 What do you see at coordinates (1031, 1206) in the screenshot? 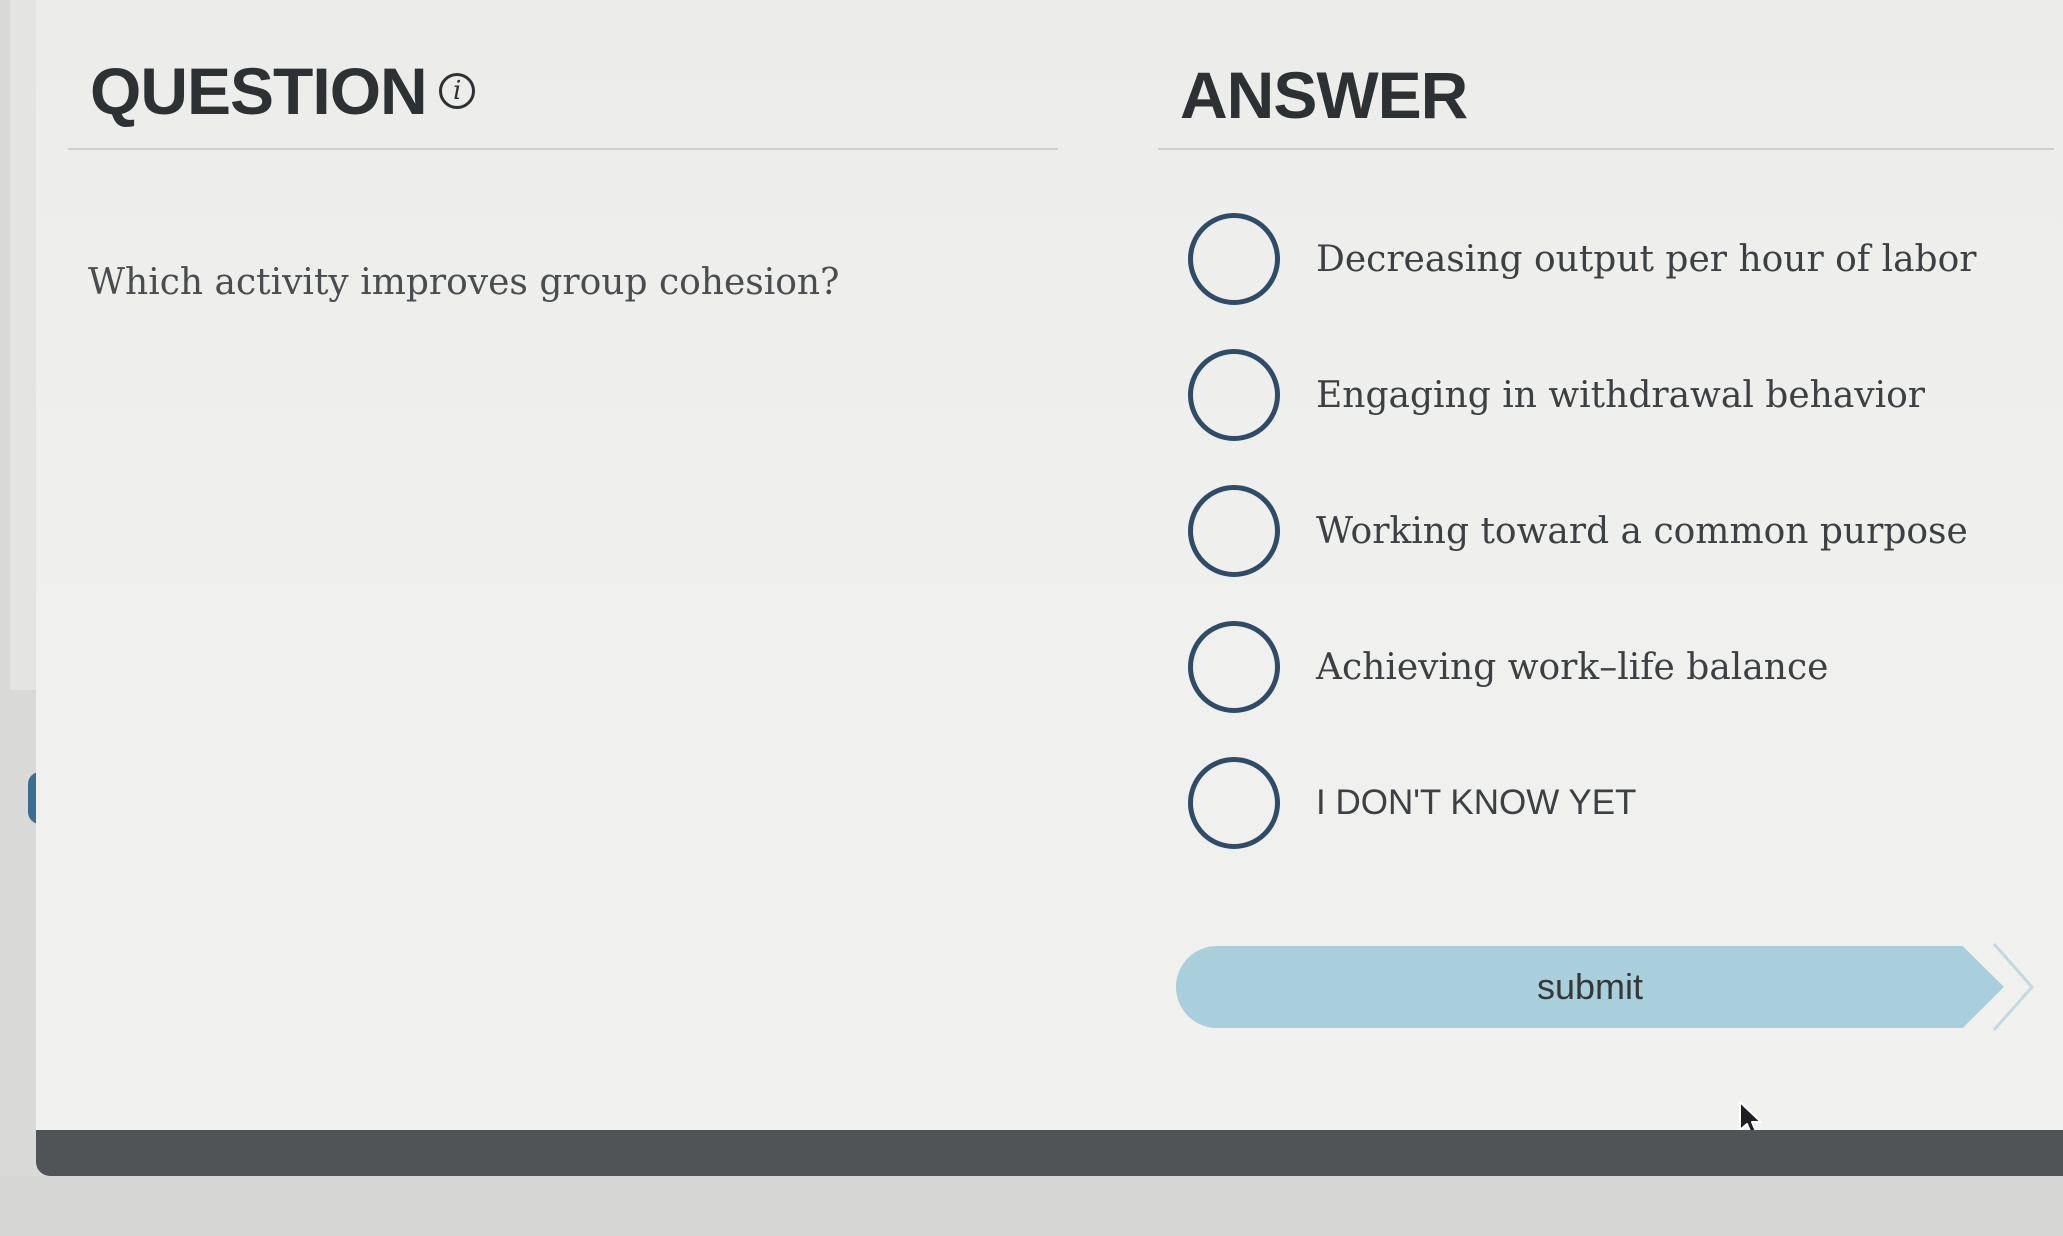
I see `background-strip` at bounding box center [1031, 1206].